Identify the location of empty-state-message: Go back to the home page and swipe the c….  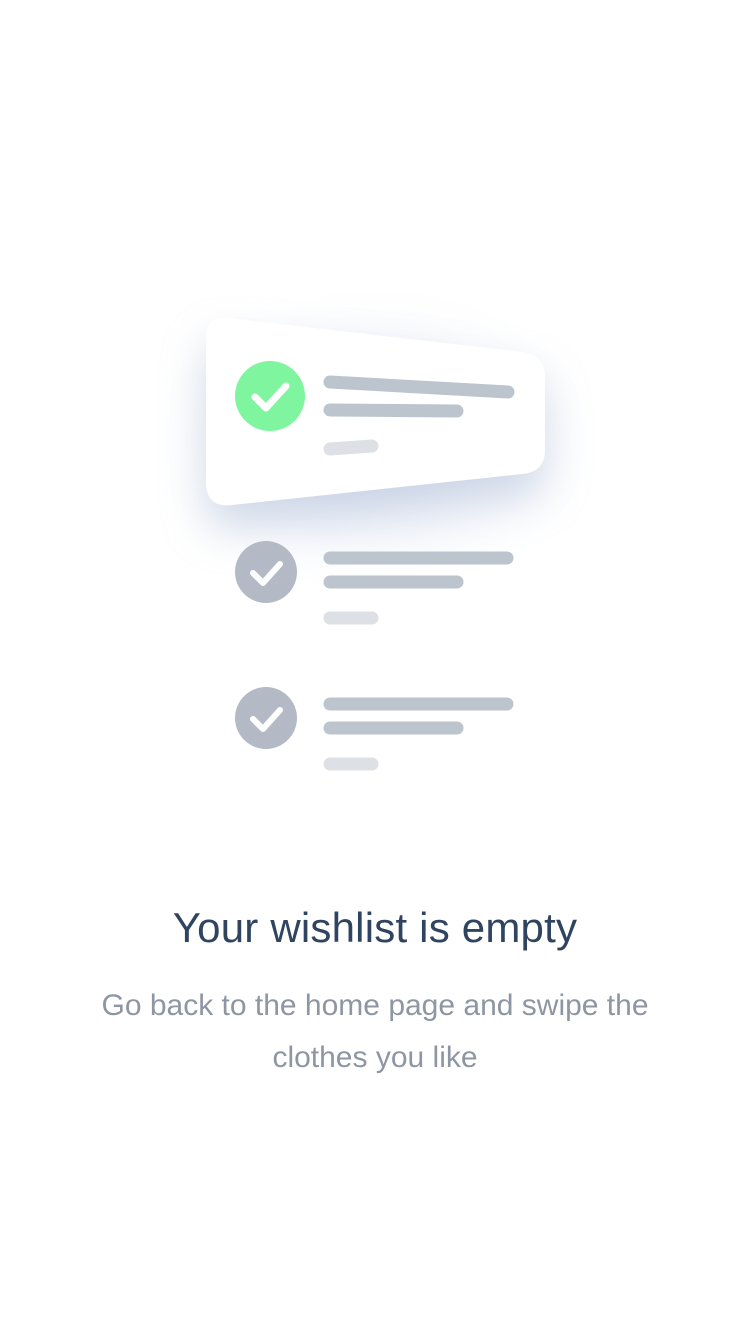
(375, 1031).